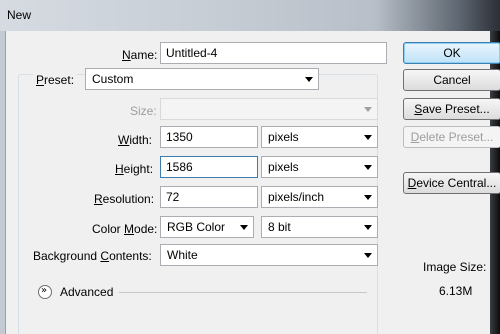  Describe the element at coordinates (124, 199) in the screenshot. I see `resolution-label: Resolution:` at that location.